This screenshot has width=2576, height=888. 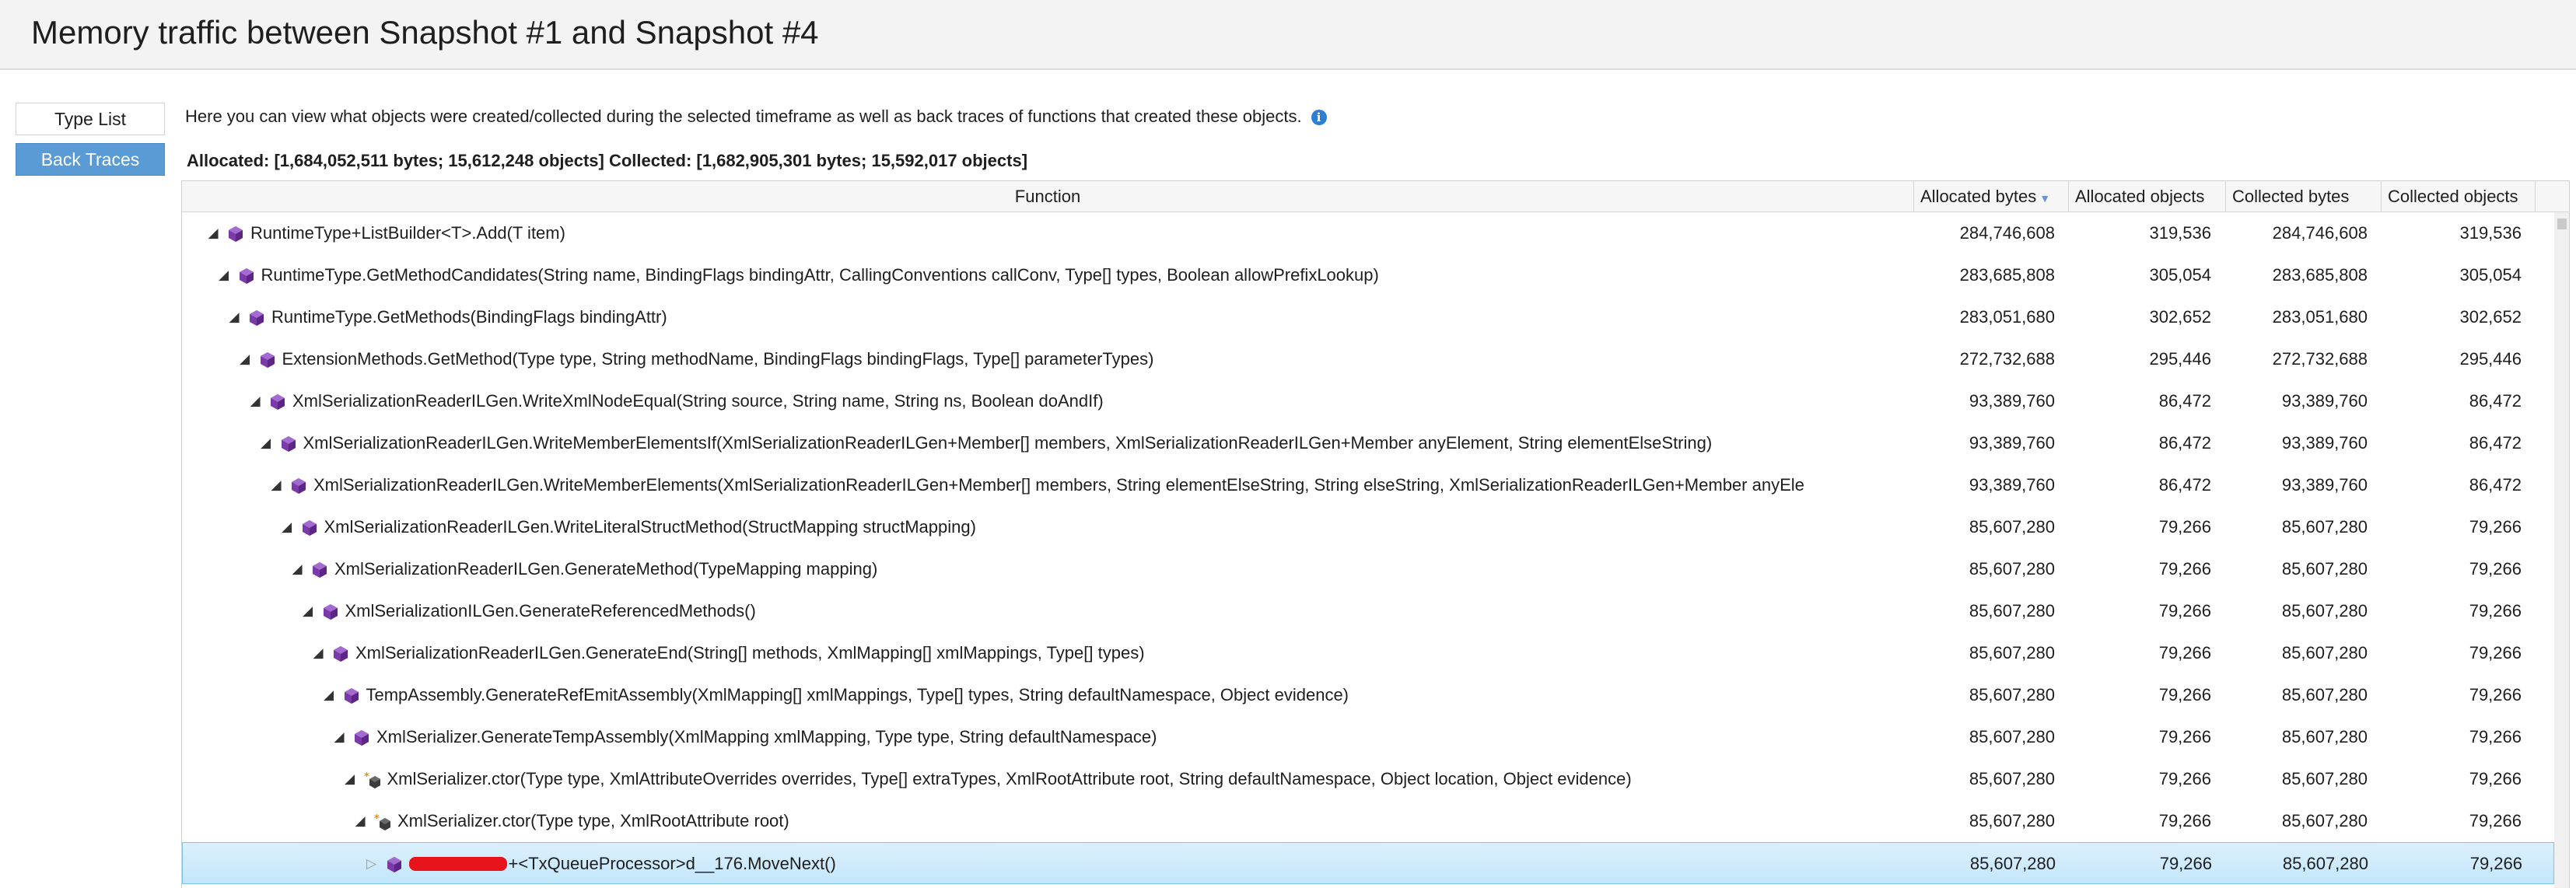 I want to click on expand-arrow-icon: ▷, so click(x=372, y=864).